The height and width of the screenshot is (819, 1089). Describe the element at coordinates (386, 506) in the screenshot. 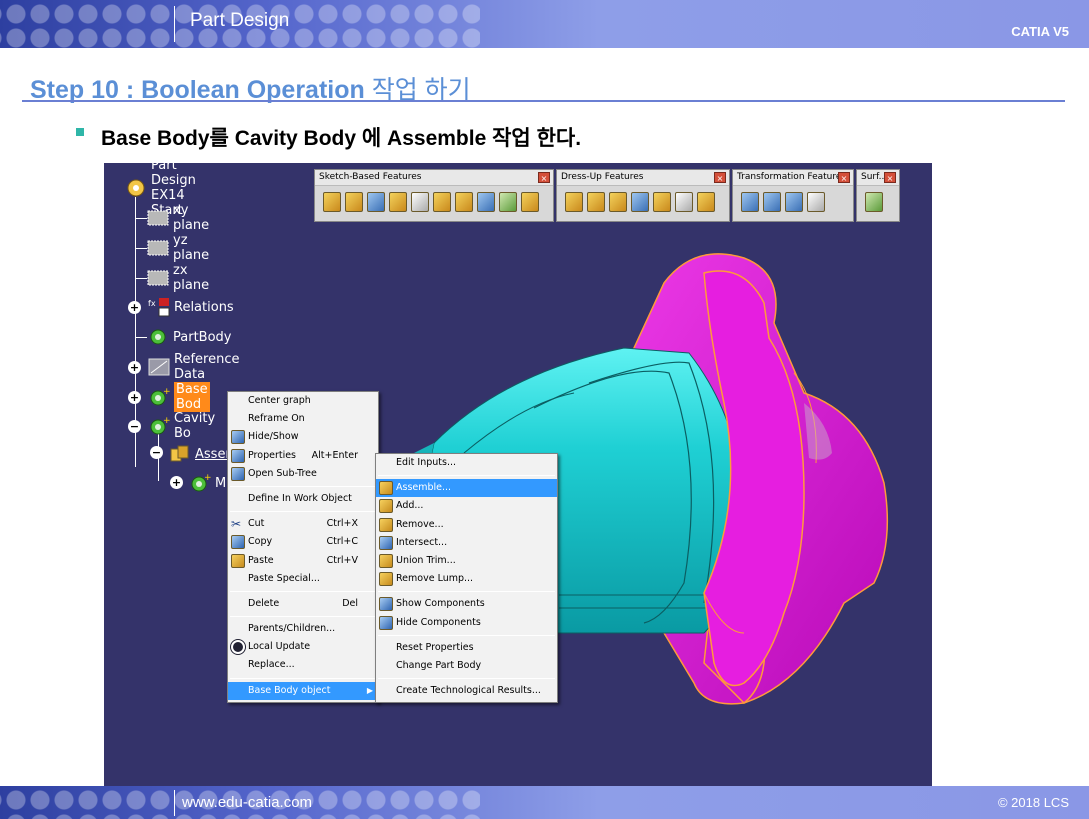

I see `add-icon` at that location.